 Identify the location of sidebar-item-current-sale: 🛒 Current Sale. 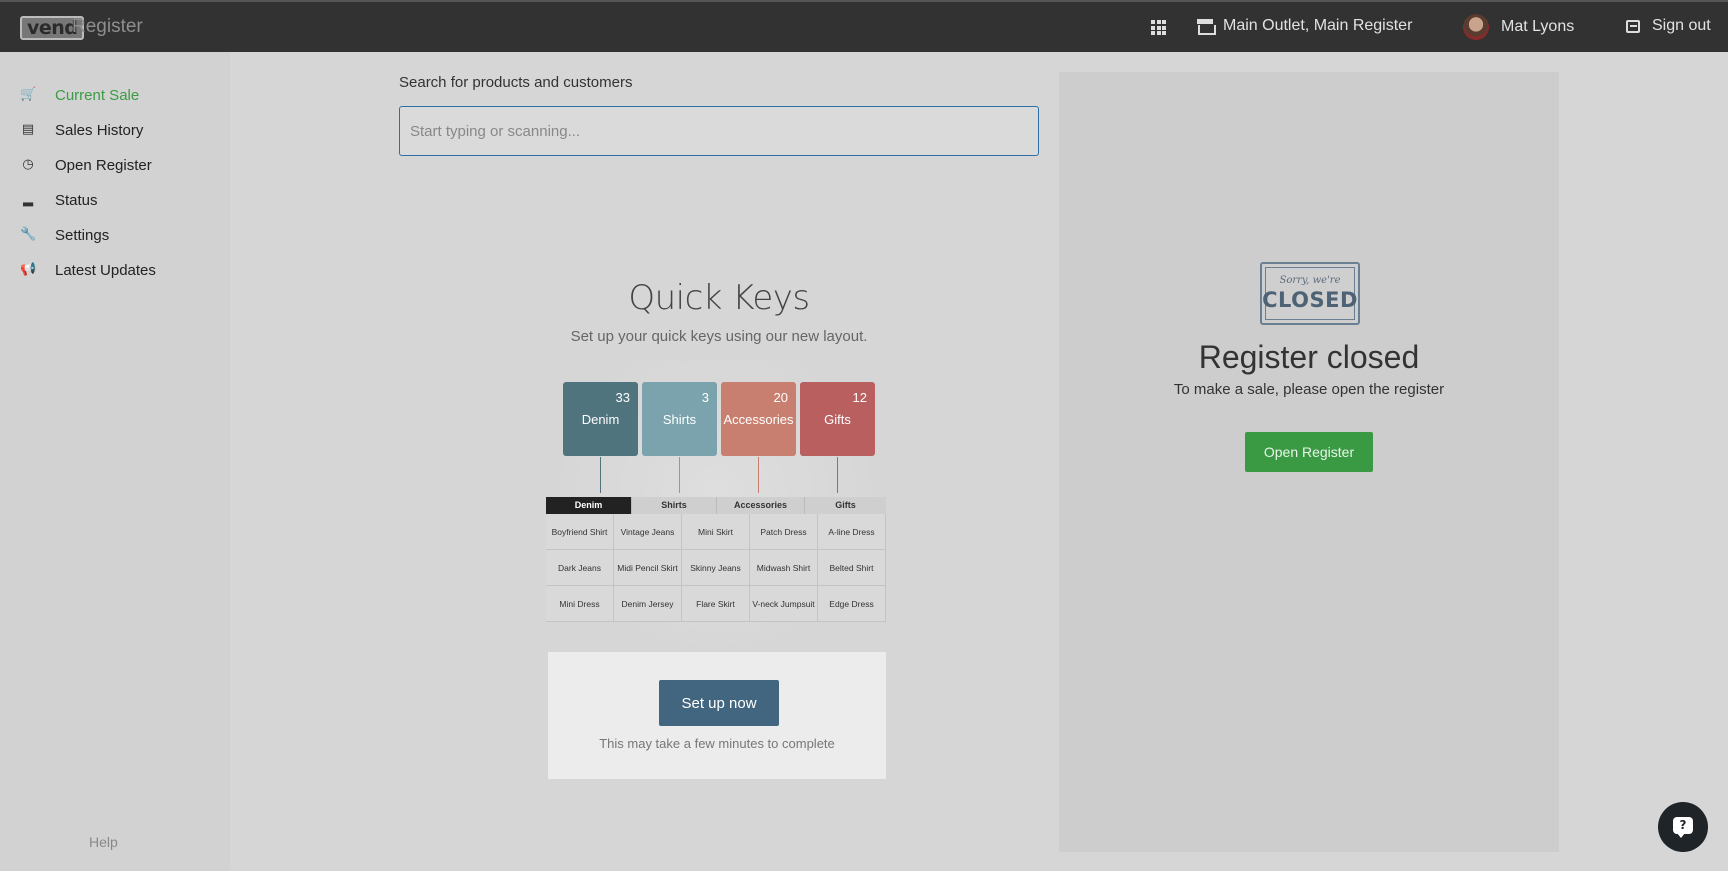
(115, 95).